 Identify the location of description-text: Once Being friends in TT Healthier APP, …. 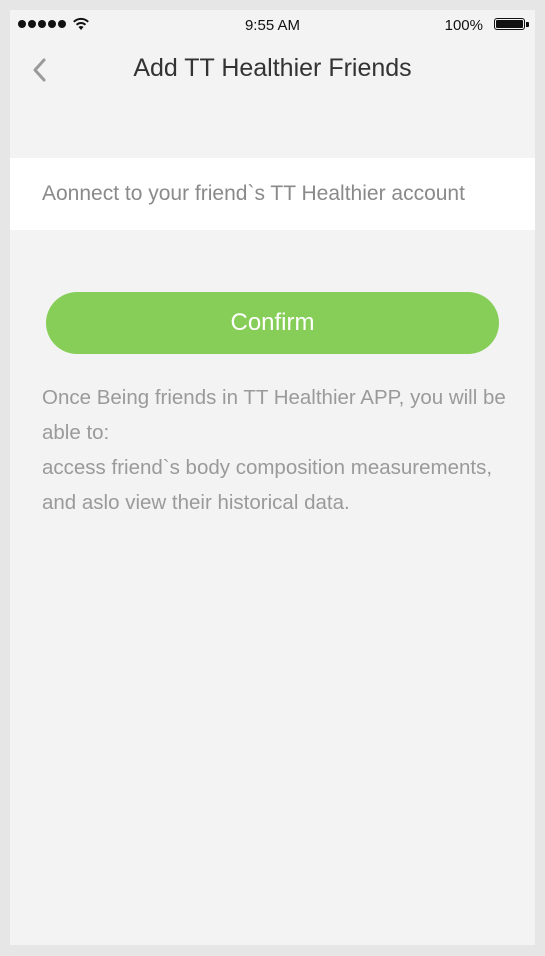
(277, 450).